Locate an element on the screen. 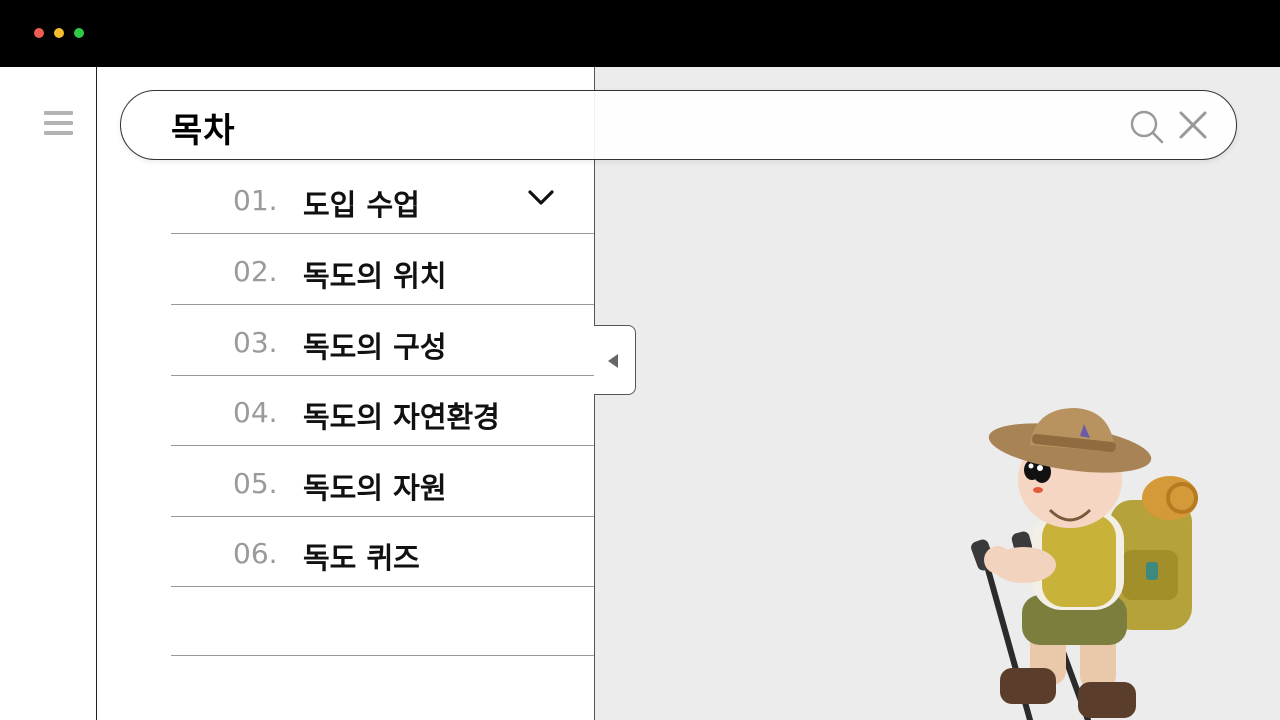 Image resolution: width=1280 pixels, height=720 pixels. toc-item-label: 독도의 자원 is located at coordinates (375, 488).